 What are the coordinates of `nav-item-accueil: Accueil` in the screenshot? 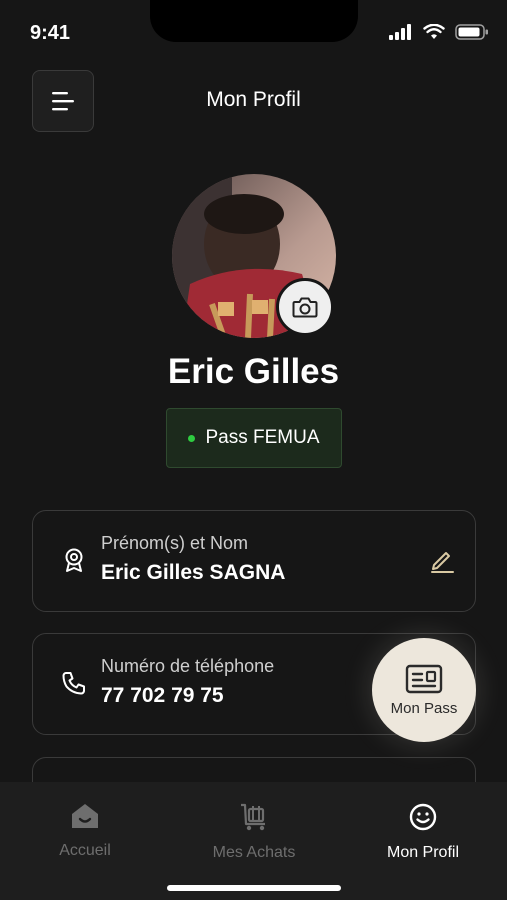 It's located at (85, 831).